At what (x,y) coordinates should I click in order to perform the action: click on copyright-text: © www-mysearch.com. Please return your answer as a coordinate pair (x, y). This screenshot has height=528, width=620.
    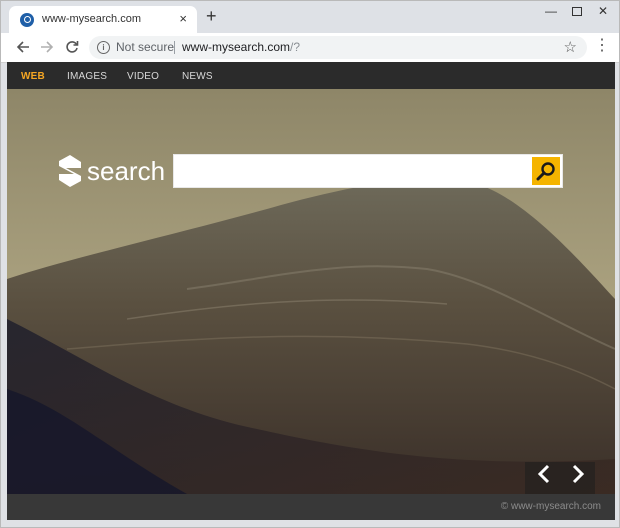
    Looking at the image, I should click on (550, 506).